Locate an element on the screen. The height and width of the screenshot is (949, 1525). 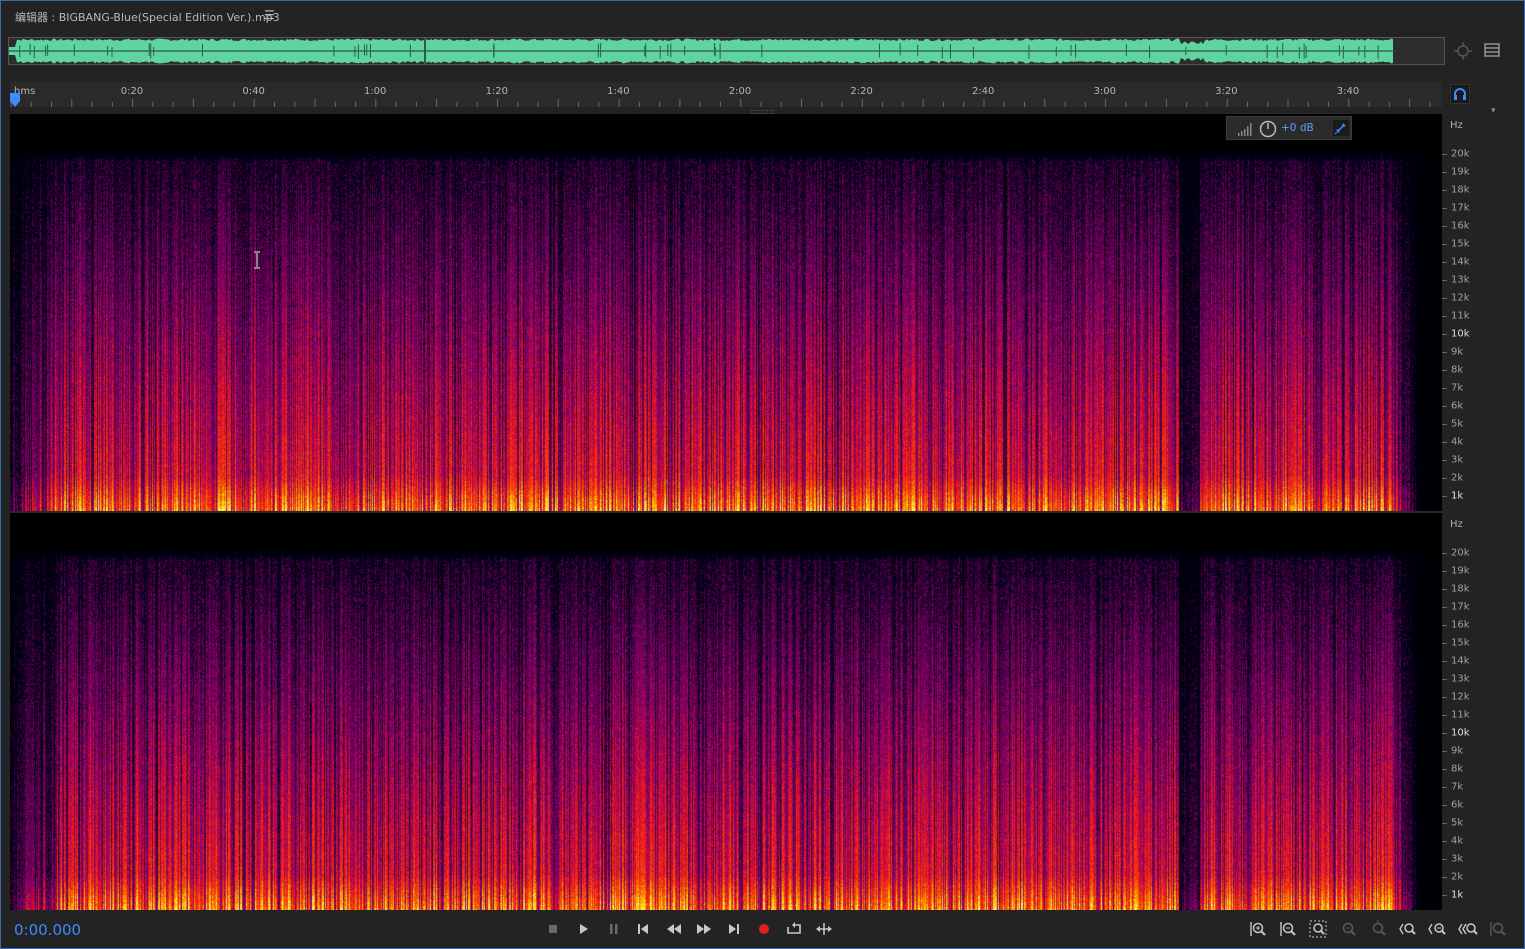
skip-icon is located at coordinates (824, 929).